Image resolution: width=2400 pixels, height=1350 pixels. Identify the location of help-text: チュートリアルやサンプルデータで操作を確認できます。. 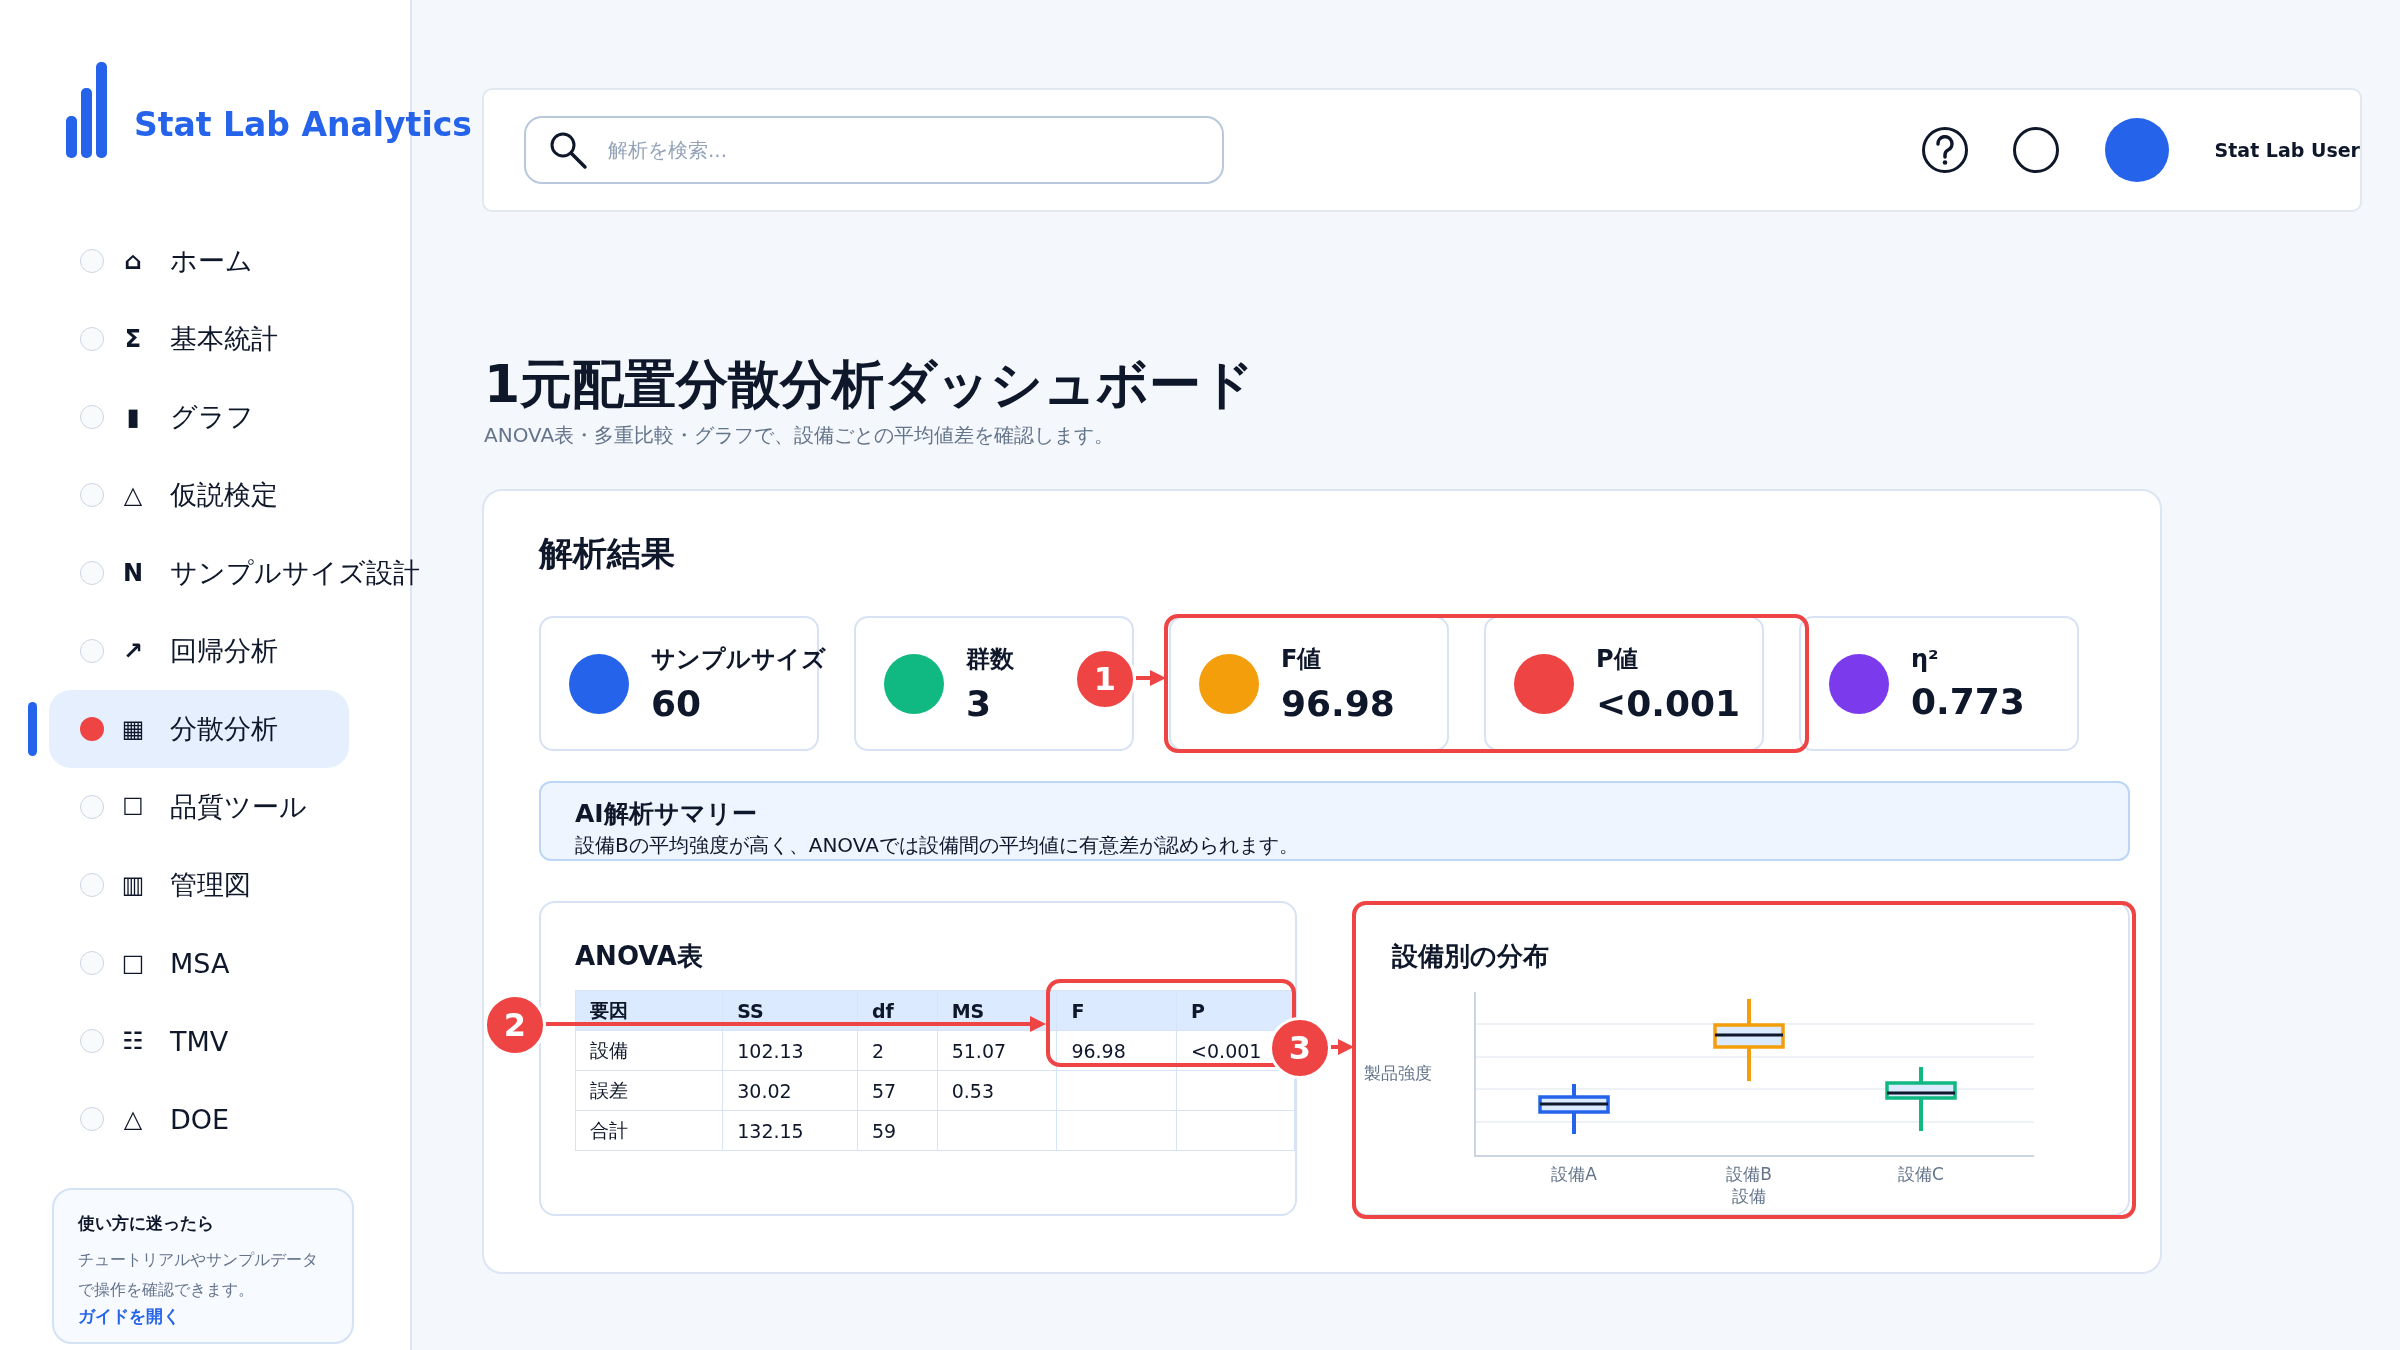
(198, 1275).